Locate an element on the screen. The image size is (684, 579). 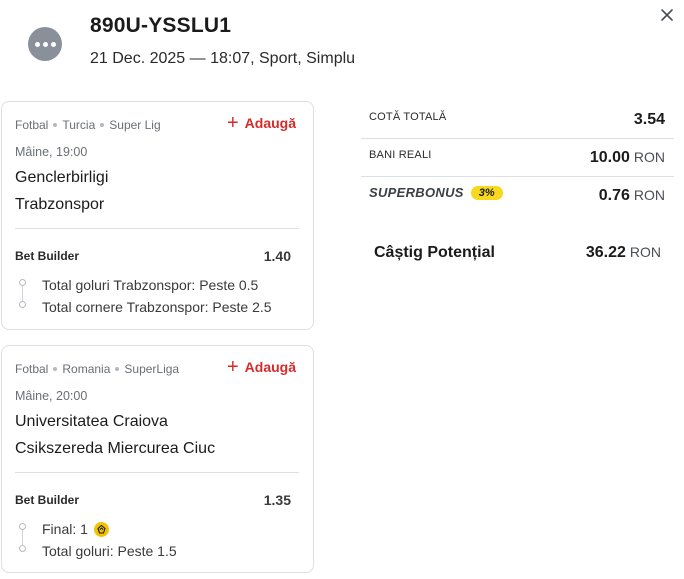
selection-leg: Total goluri: Peste 1.5 is located at coordinates (109, 551).